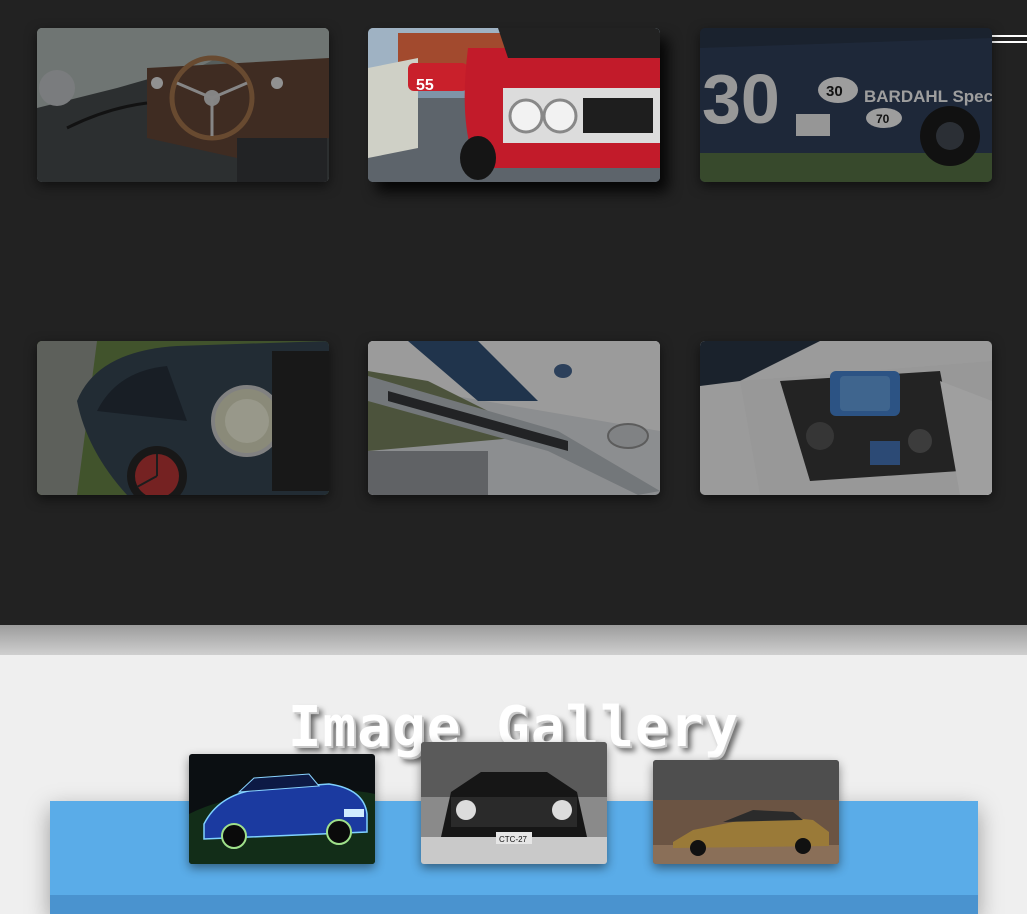 The image size is (1027, 914). I want to click on tile-interior-steering-wheel, so click(183, 105).